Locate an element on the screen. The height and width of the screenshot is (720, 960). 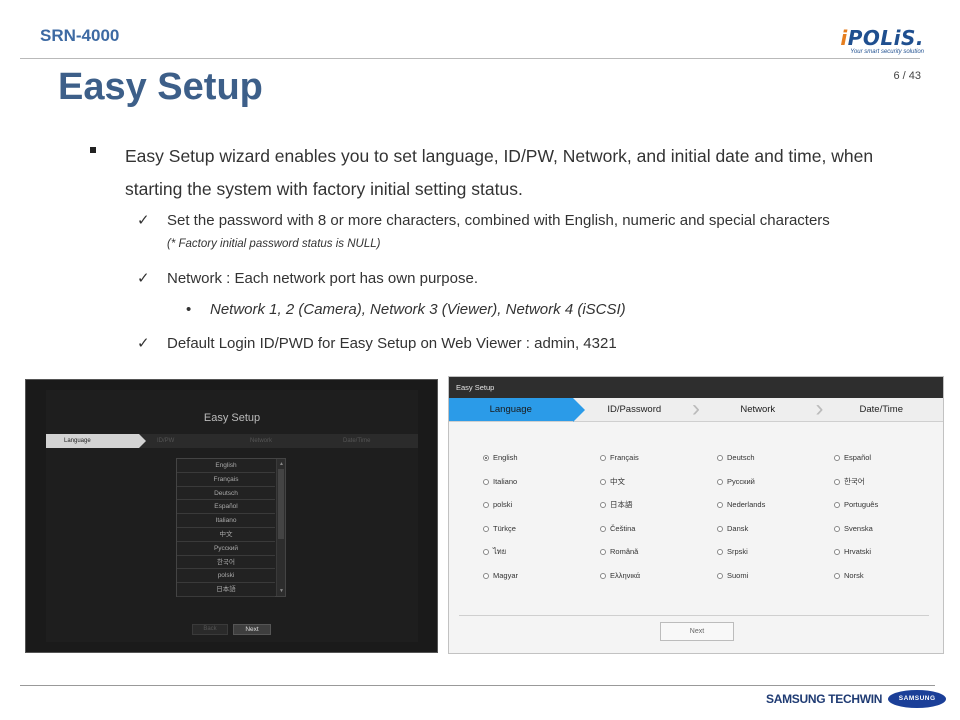
language-label: Türkçe is located at coordinates (504, 528).